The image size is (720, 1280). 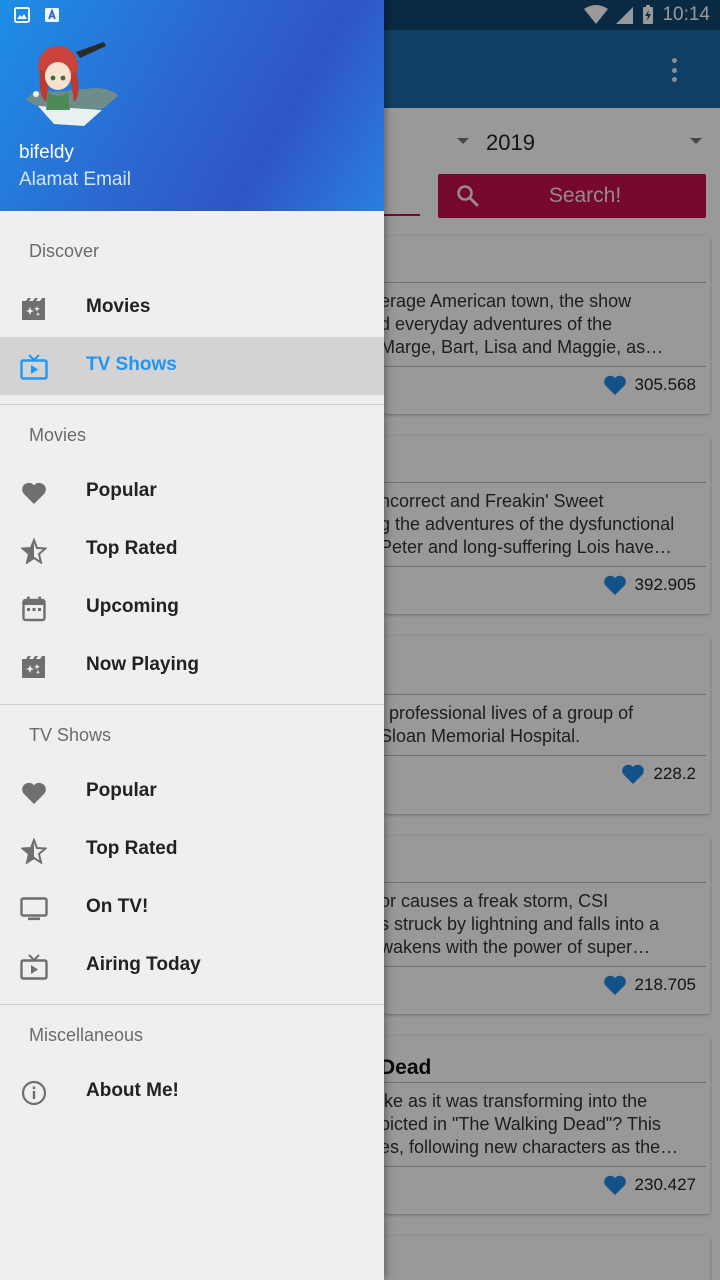 I want to click on nav-item-label: TV Shows, so click(x=131, y=364).